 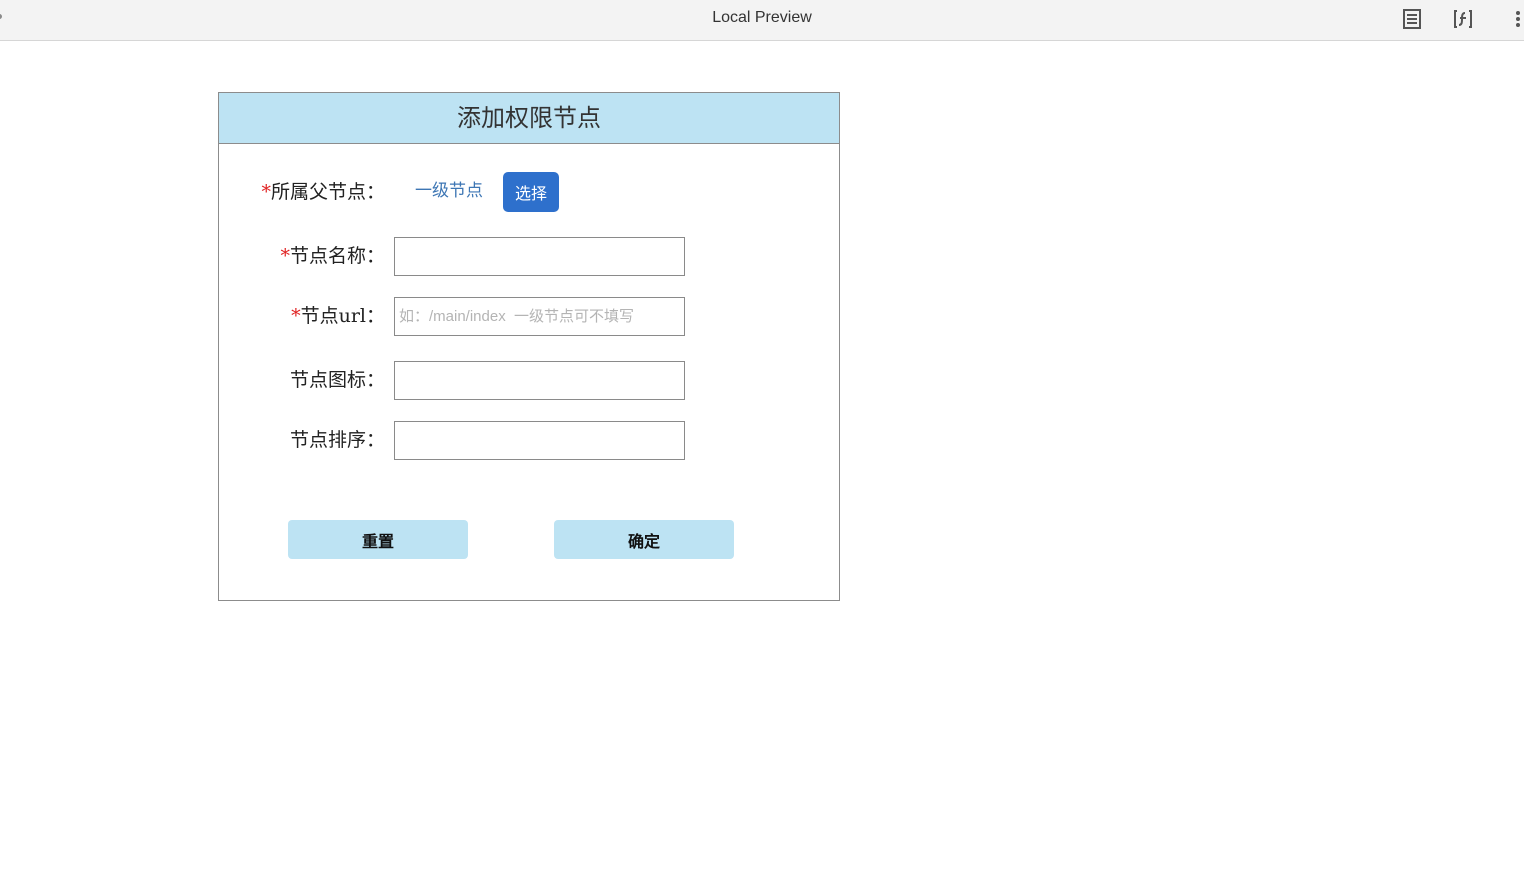 I want to click on node-name-row: *节点名称：, so click(x=529, y=256).